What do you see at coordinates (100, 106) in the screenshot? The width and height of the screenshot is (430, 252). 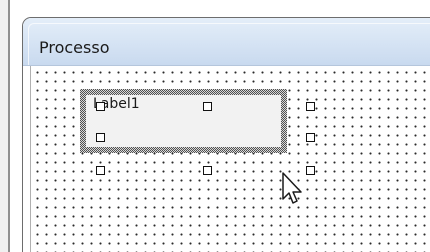 I see `resize-handle-top-left` at bounding box center [100, 106].